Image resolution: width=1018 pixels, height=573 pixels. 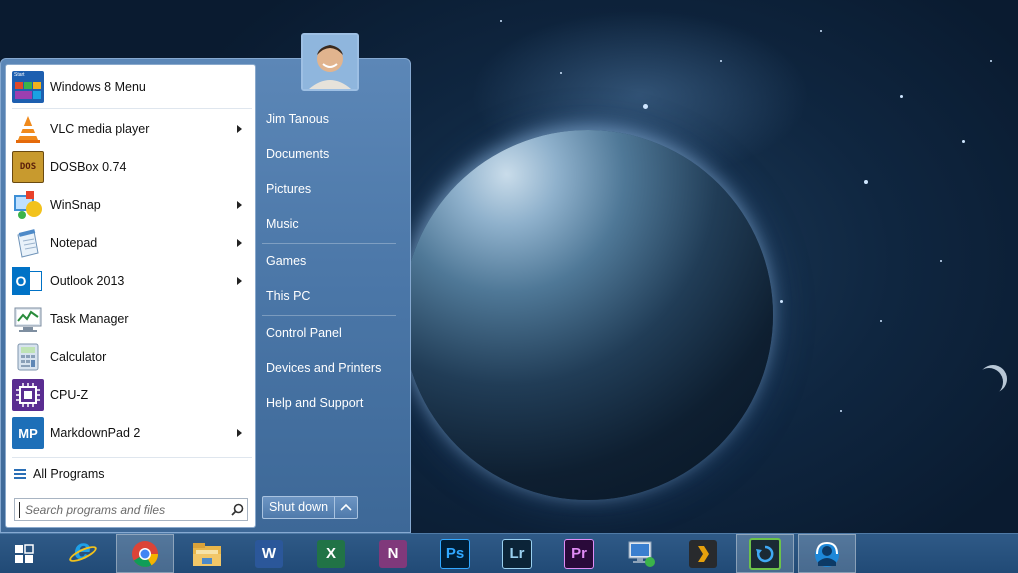 I want to click on program-label: DOSBox 0.74, so click(x=88, y=167).